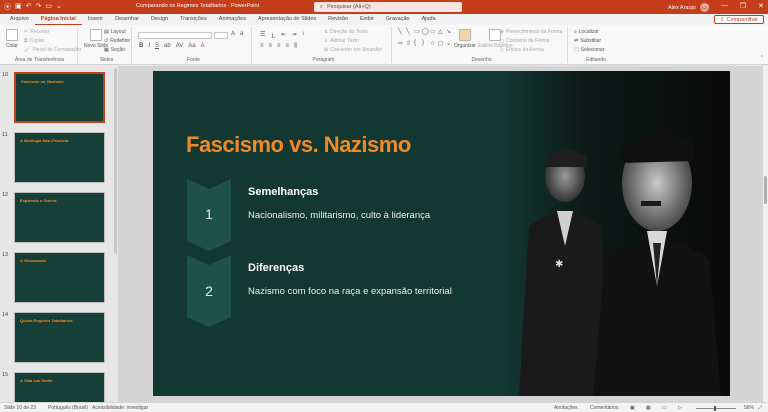 The width and height of the screenshot is (768, 412). I want to click on layout-button: ▤ Layout, so click(115, 32).